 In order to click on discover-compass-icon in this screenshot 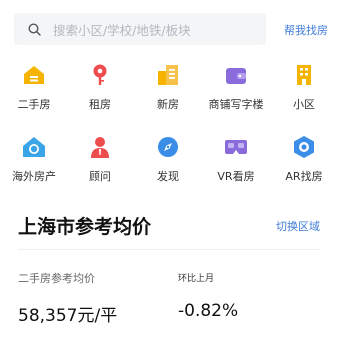, I will do `click(168, 147)`.